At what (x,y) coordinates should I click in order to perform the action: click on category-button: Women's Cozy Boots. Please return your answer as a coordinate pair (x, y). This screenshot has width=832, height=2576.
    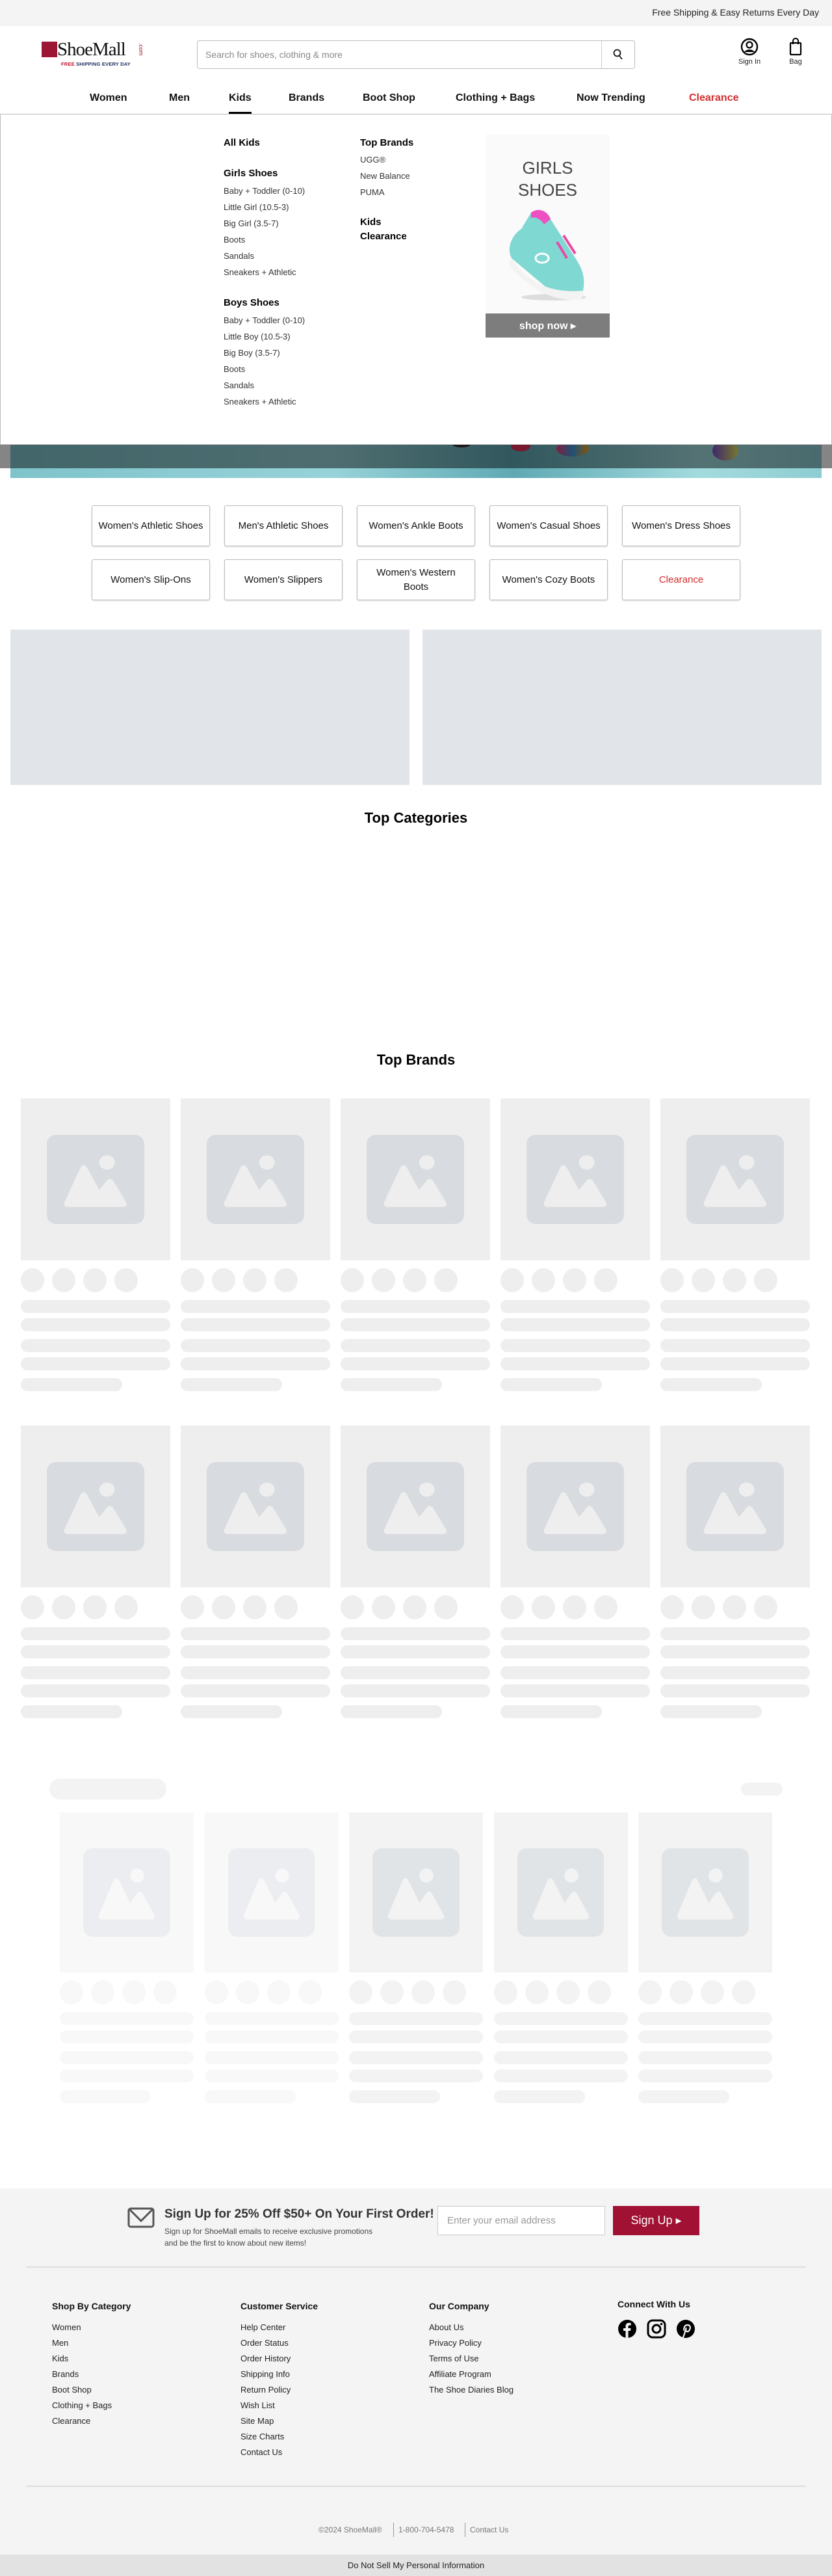
    Looking at the image, I should click on (549, 579).